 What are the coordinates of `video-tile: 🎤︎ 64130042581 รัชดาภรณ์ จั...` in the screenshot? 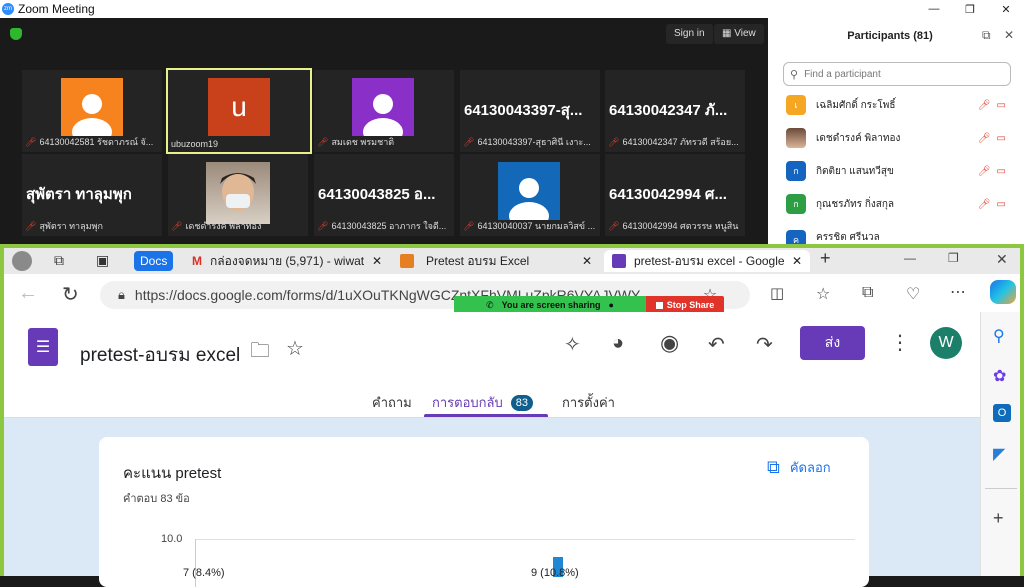 It's located at (92, 111).